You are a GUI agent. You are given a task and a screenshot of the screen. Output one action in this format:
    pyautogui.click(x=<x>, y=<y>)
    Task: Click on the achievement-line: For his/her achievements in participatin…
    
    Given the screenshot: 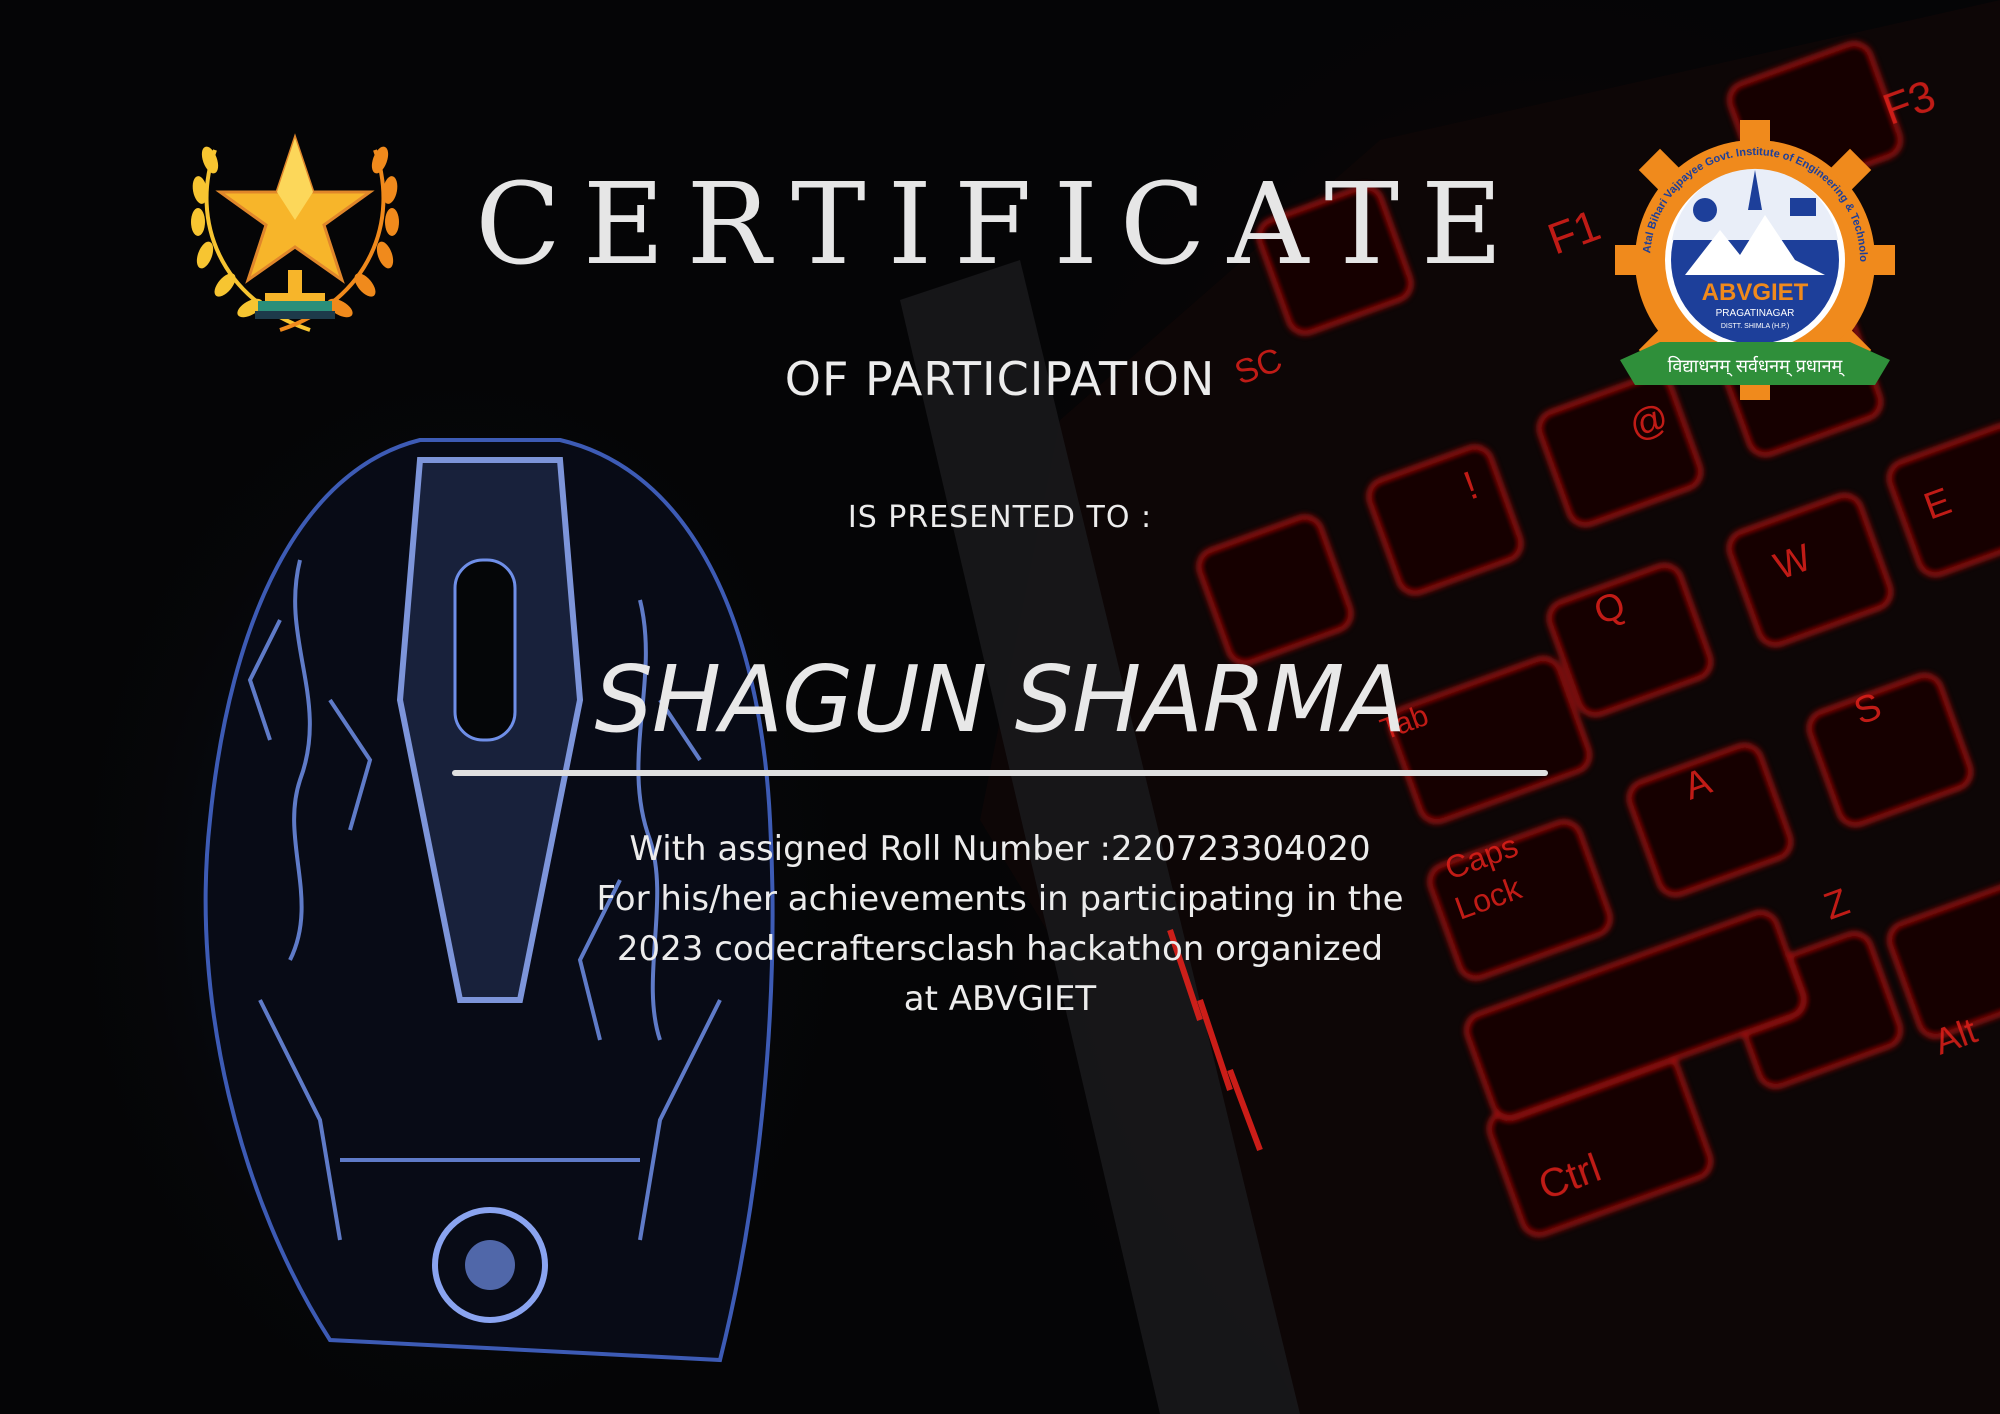 What is the action you would take?
    pyautogui.click(x=1000, y=899)
    